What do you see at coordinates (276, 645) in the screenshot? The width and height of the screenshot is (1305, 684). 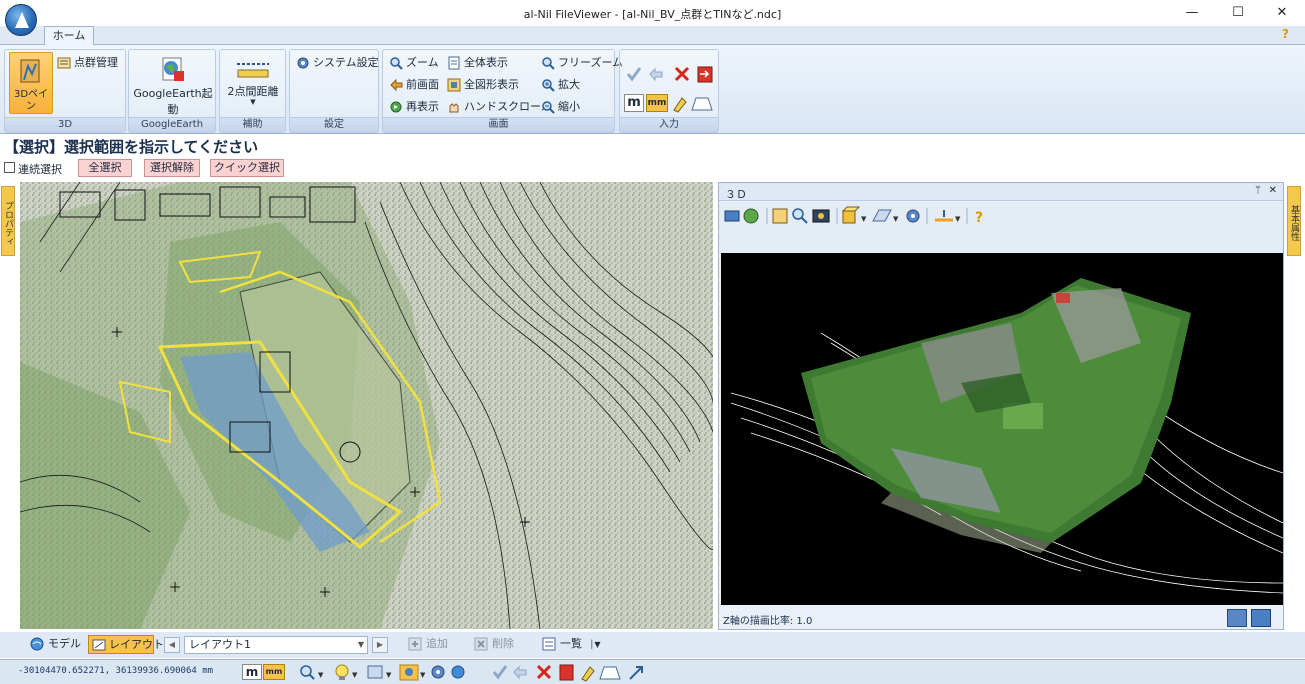 I see `layout-select: レイアウト1 ▼` at bounding box center [276, 645].